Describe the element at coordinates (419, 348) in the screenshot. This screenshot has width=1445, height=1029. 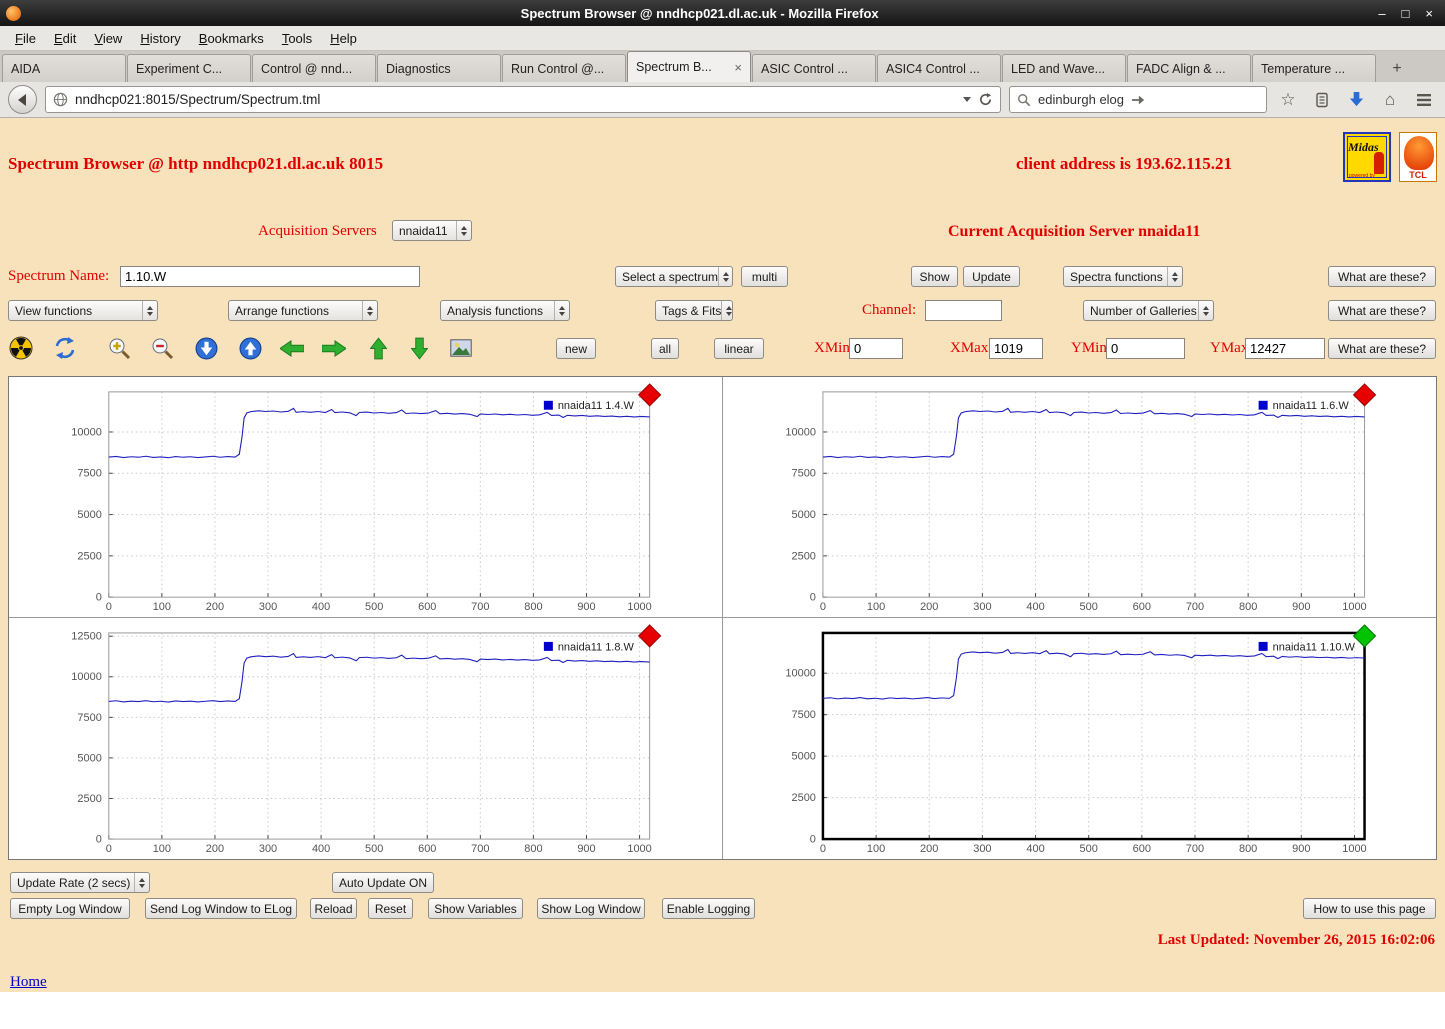
I see `arrow-down-icon` at that location.